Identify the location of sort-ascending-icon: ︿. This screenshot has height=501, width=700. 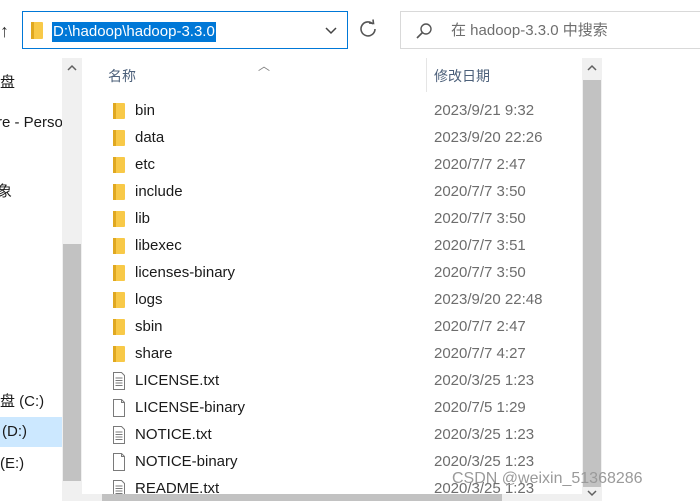
(264, 66).